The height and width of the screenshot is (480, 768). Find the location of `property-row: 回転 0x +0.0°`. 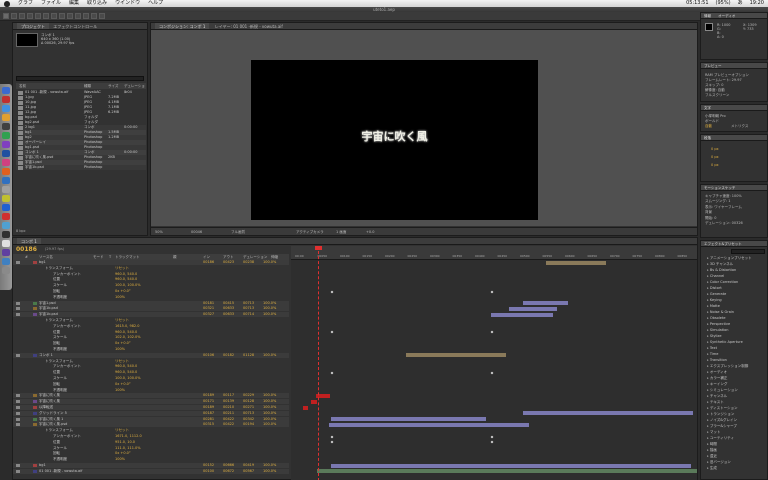

property-row: 回転 0x +0.0° is located at coordinates (151, 291).